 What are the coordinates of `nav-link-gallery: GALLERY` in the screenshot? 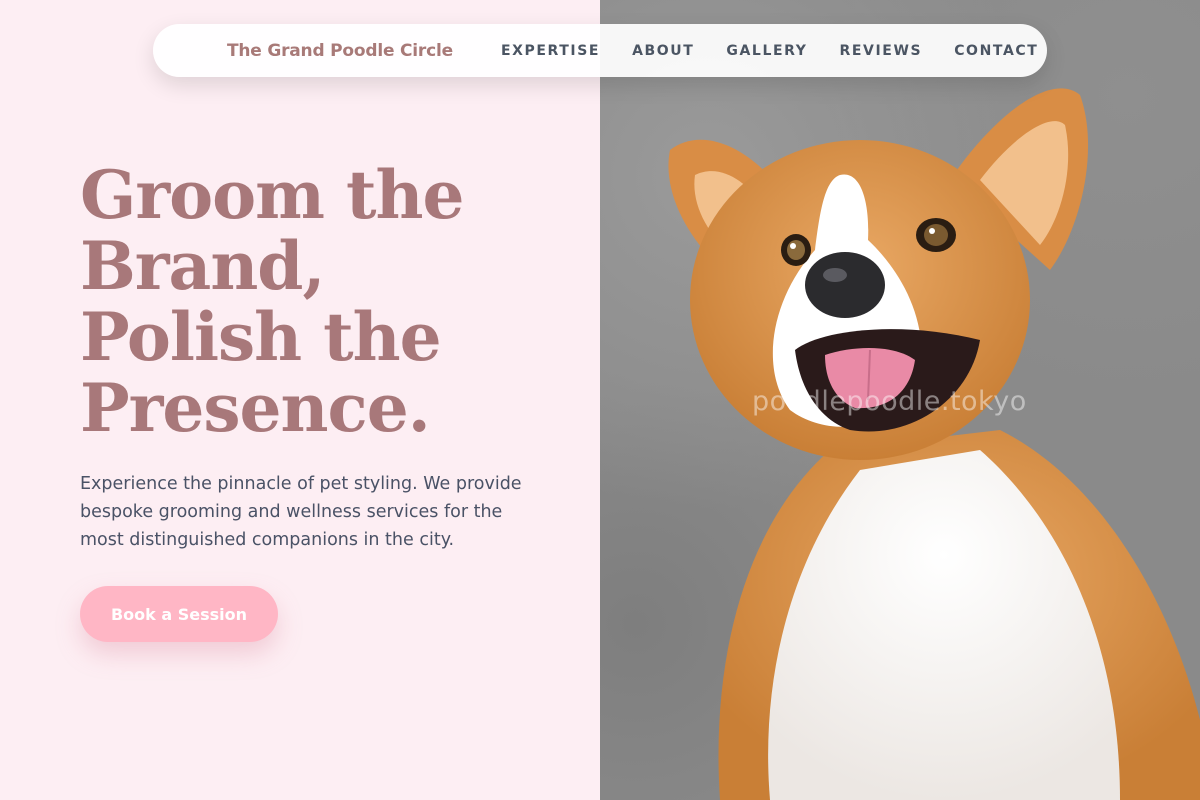 It's located at (766, 51).